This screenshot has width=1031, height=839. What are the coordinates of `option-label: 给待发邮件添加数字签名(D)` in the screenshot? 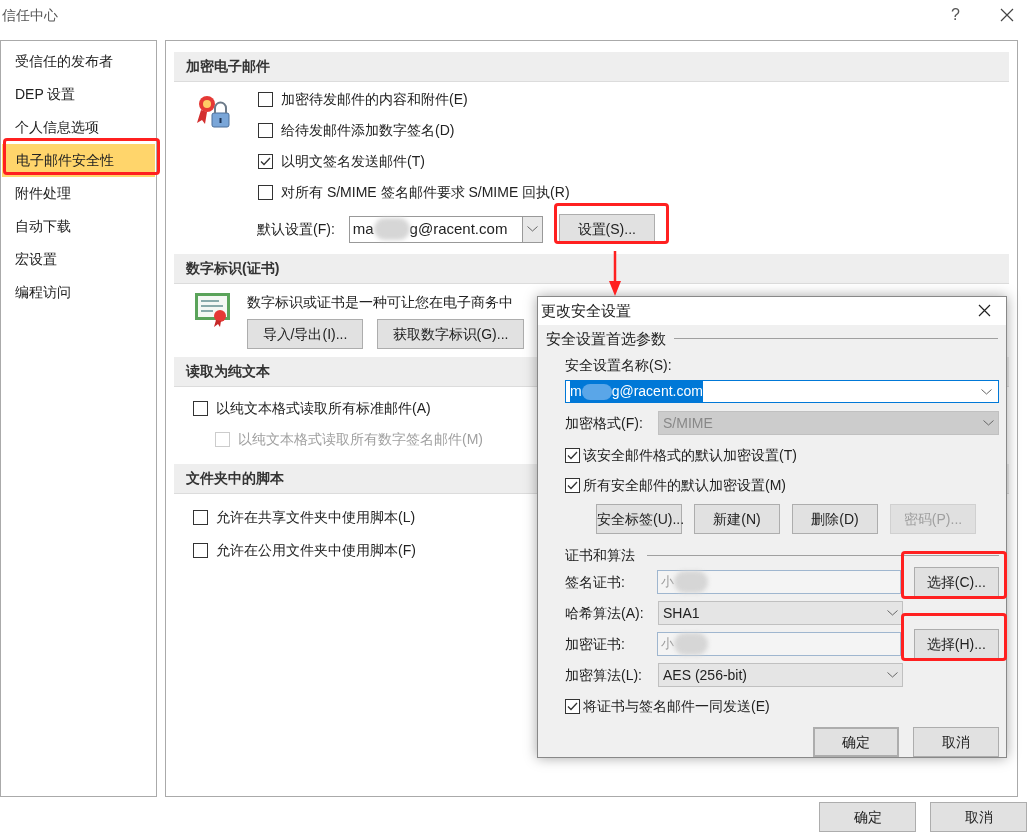 It's located at (368, 130).